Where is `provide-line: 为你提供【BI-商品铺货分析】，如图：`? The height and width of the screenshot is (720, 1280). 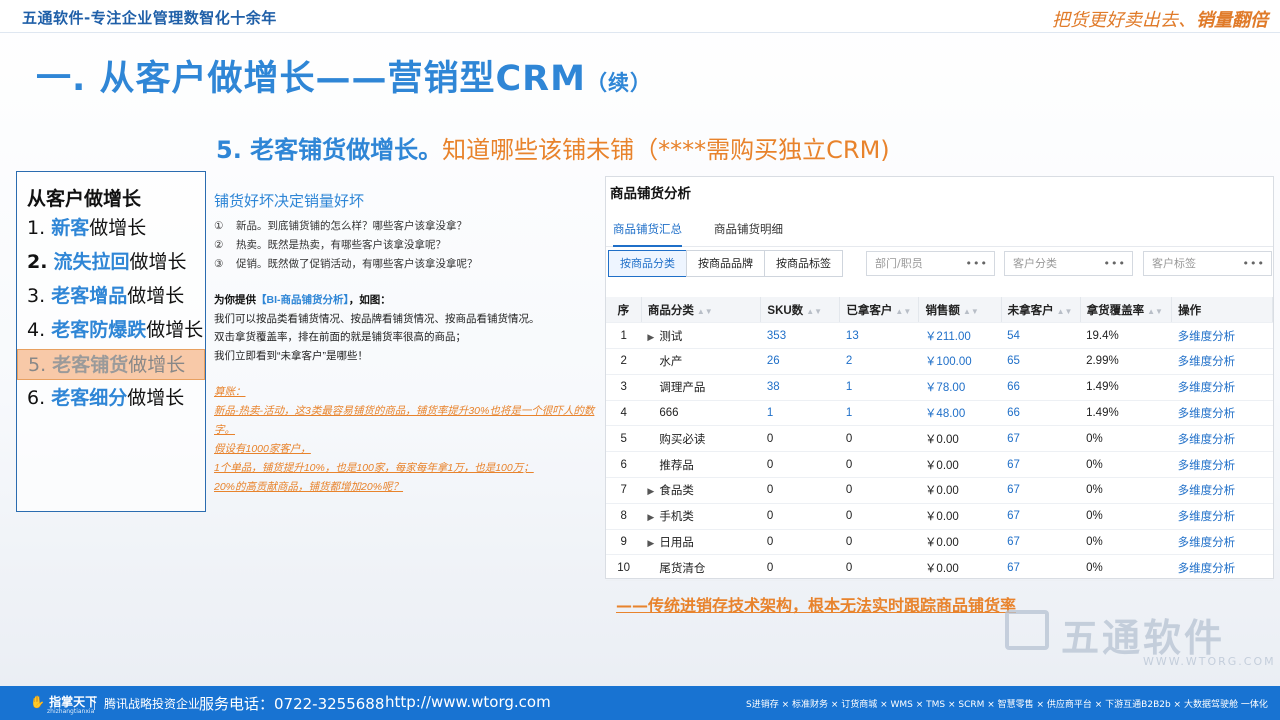
provide-line: 为你提供【BI-商品铺货分析】，如图： is located at coordinates (406, 300).